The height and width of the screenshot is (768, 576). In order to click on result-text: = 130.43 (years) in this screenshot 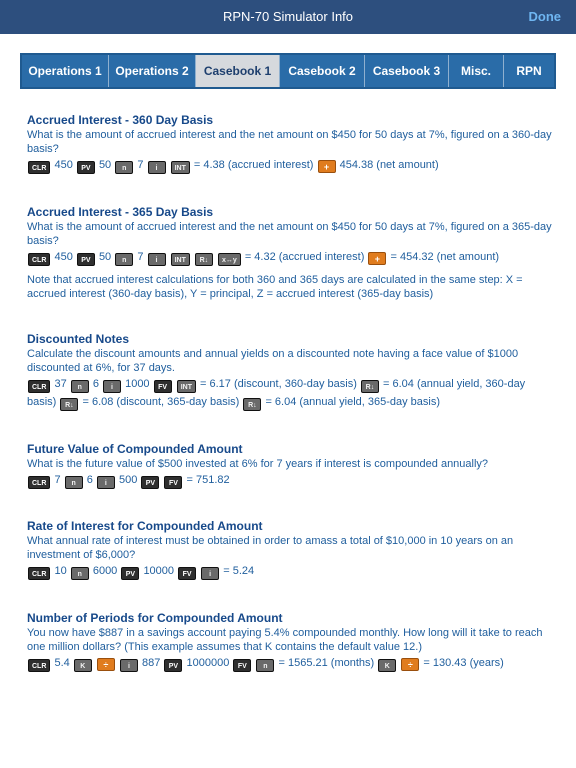, I will do `click(463, 663)`.